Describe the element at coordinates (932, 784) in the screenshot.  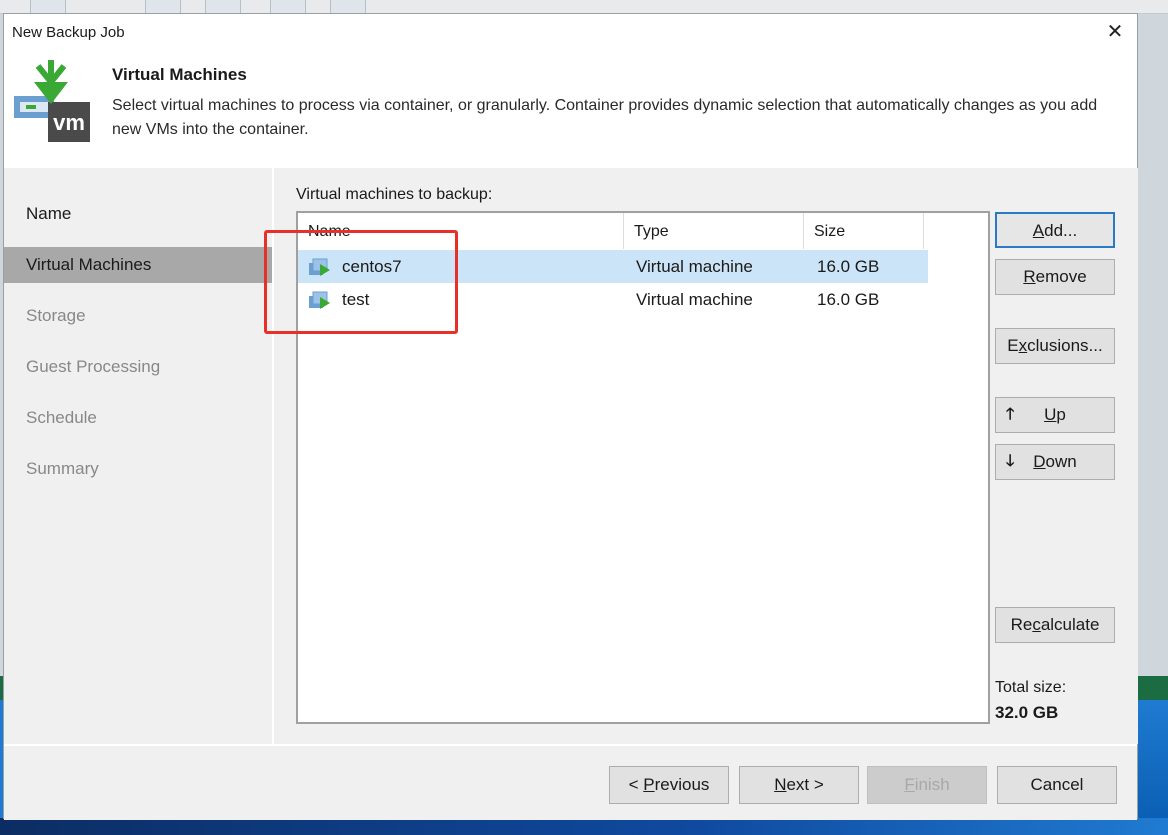
I see `finish-button-label: inish` at that location.